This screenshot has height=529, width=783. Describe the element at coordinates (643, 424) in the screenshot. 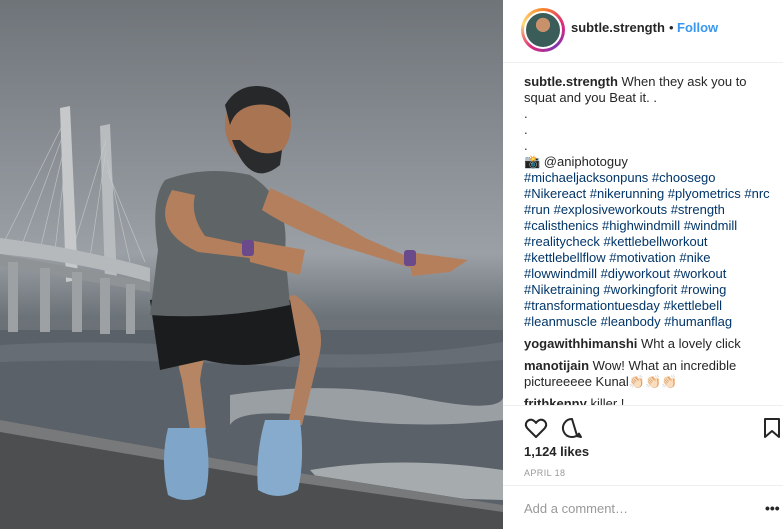

I see `action-bar` at that location.